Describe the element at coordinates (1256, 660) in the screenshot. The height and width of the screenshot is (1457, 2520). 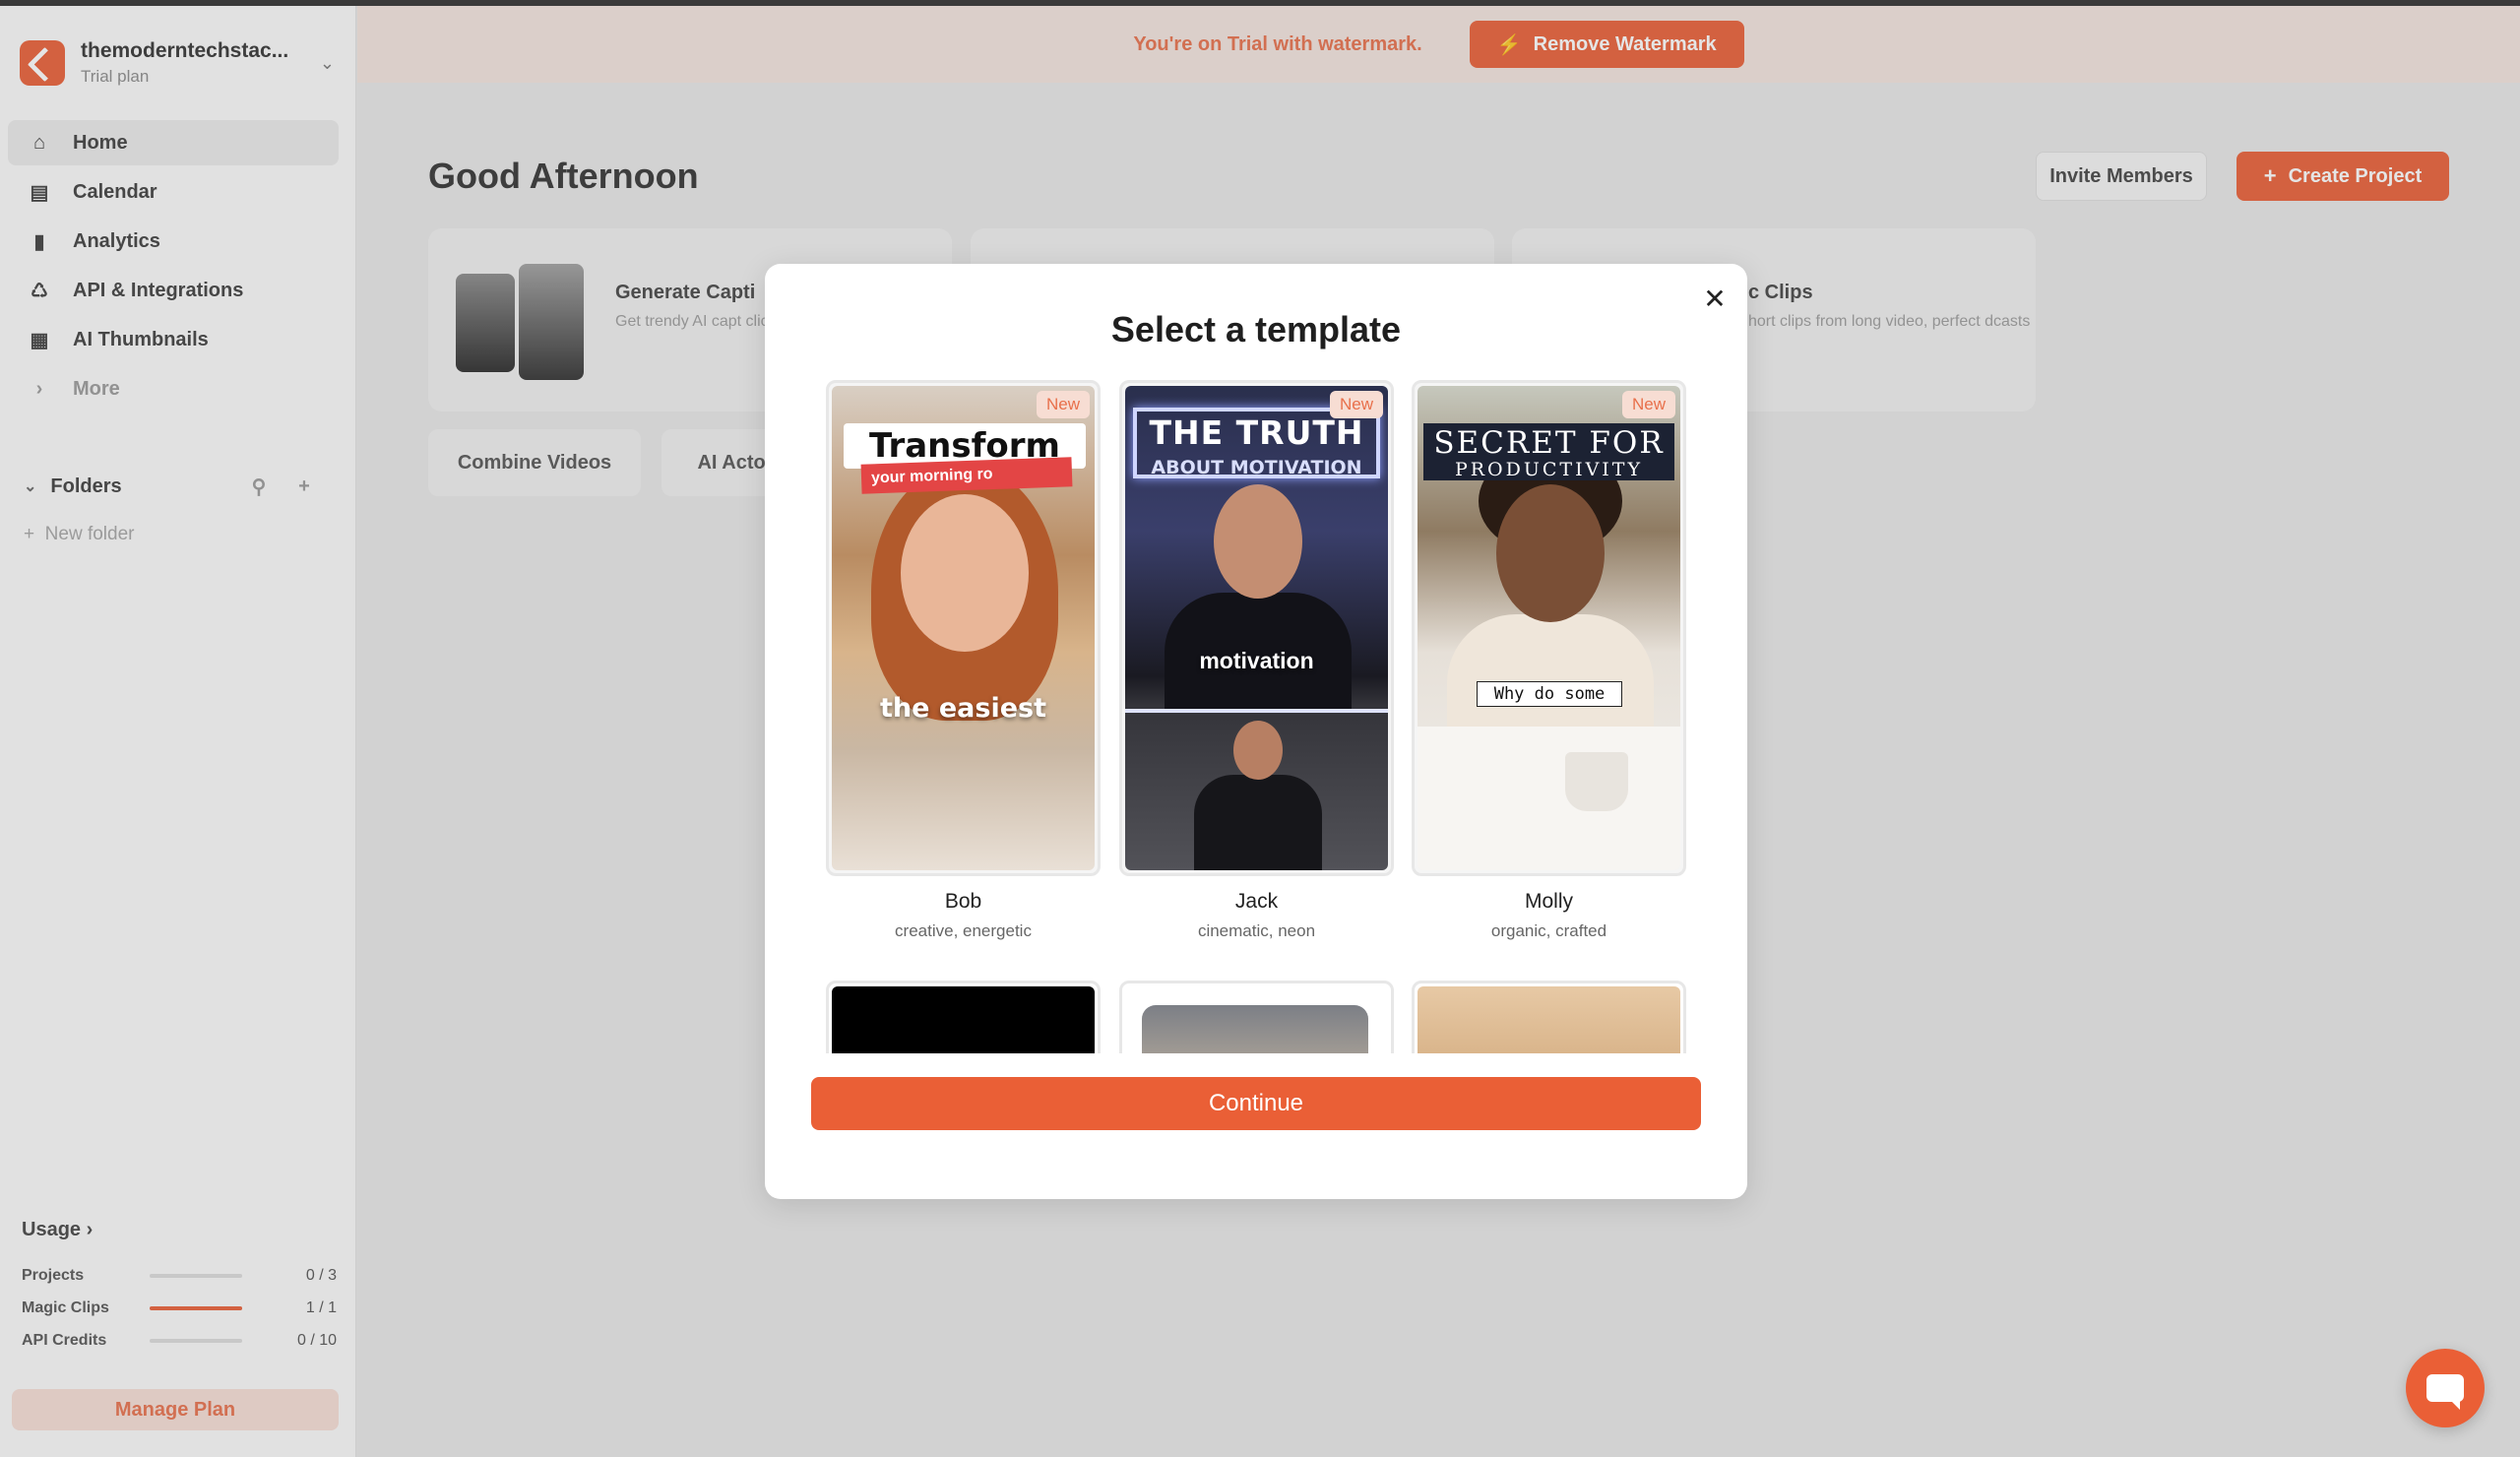
I see `overlay-caption: motivation` at that location.